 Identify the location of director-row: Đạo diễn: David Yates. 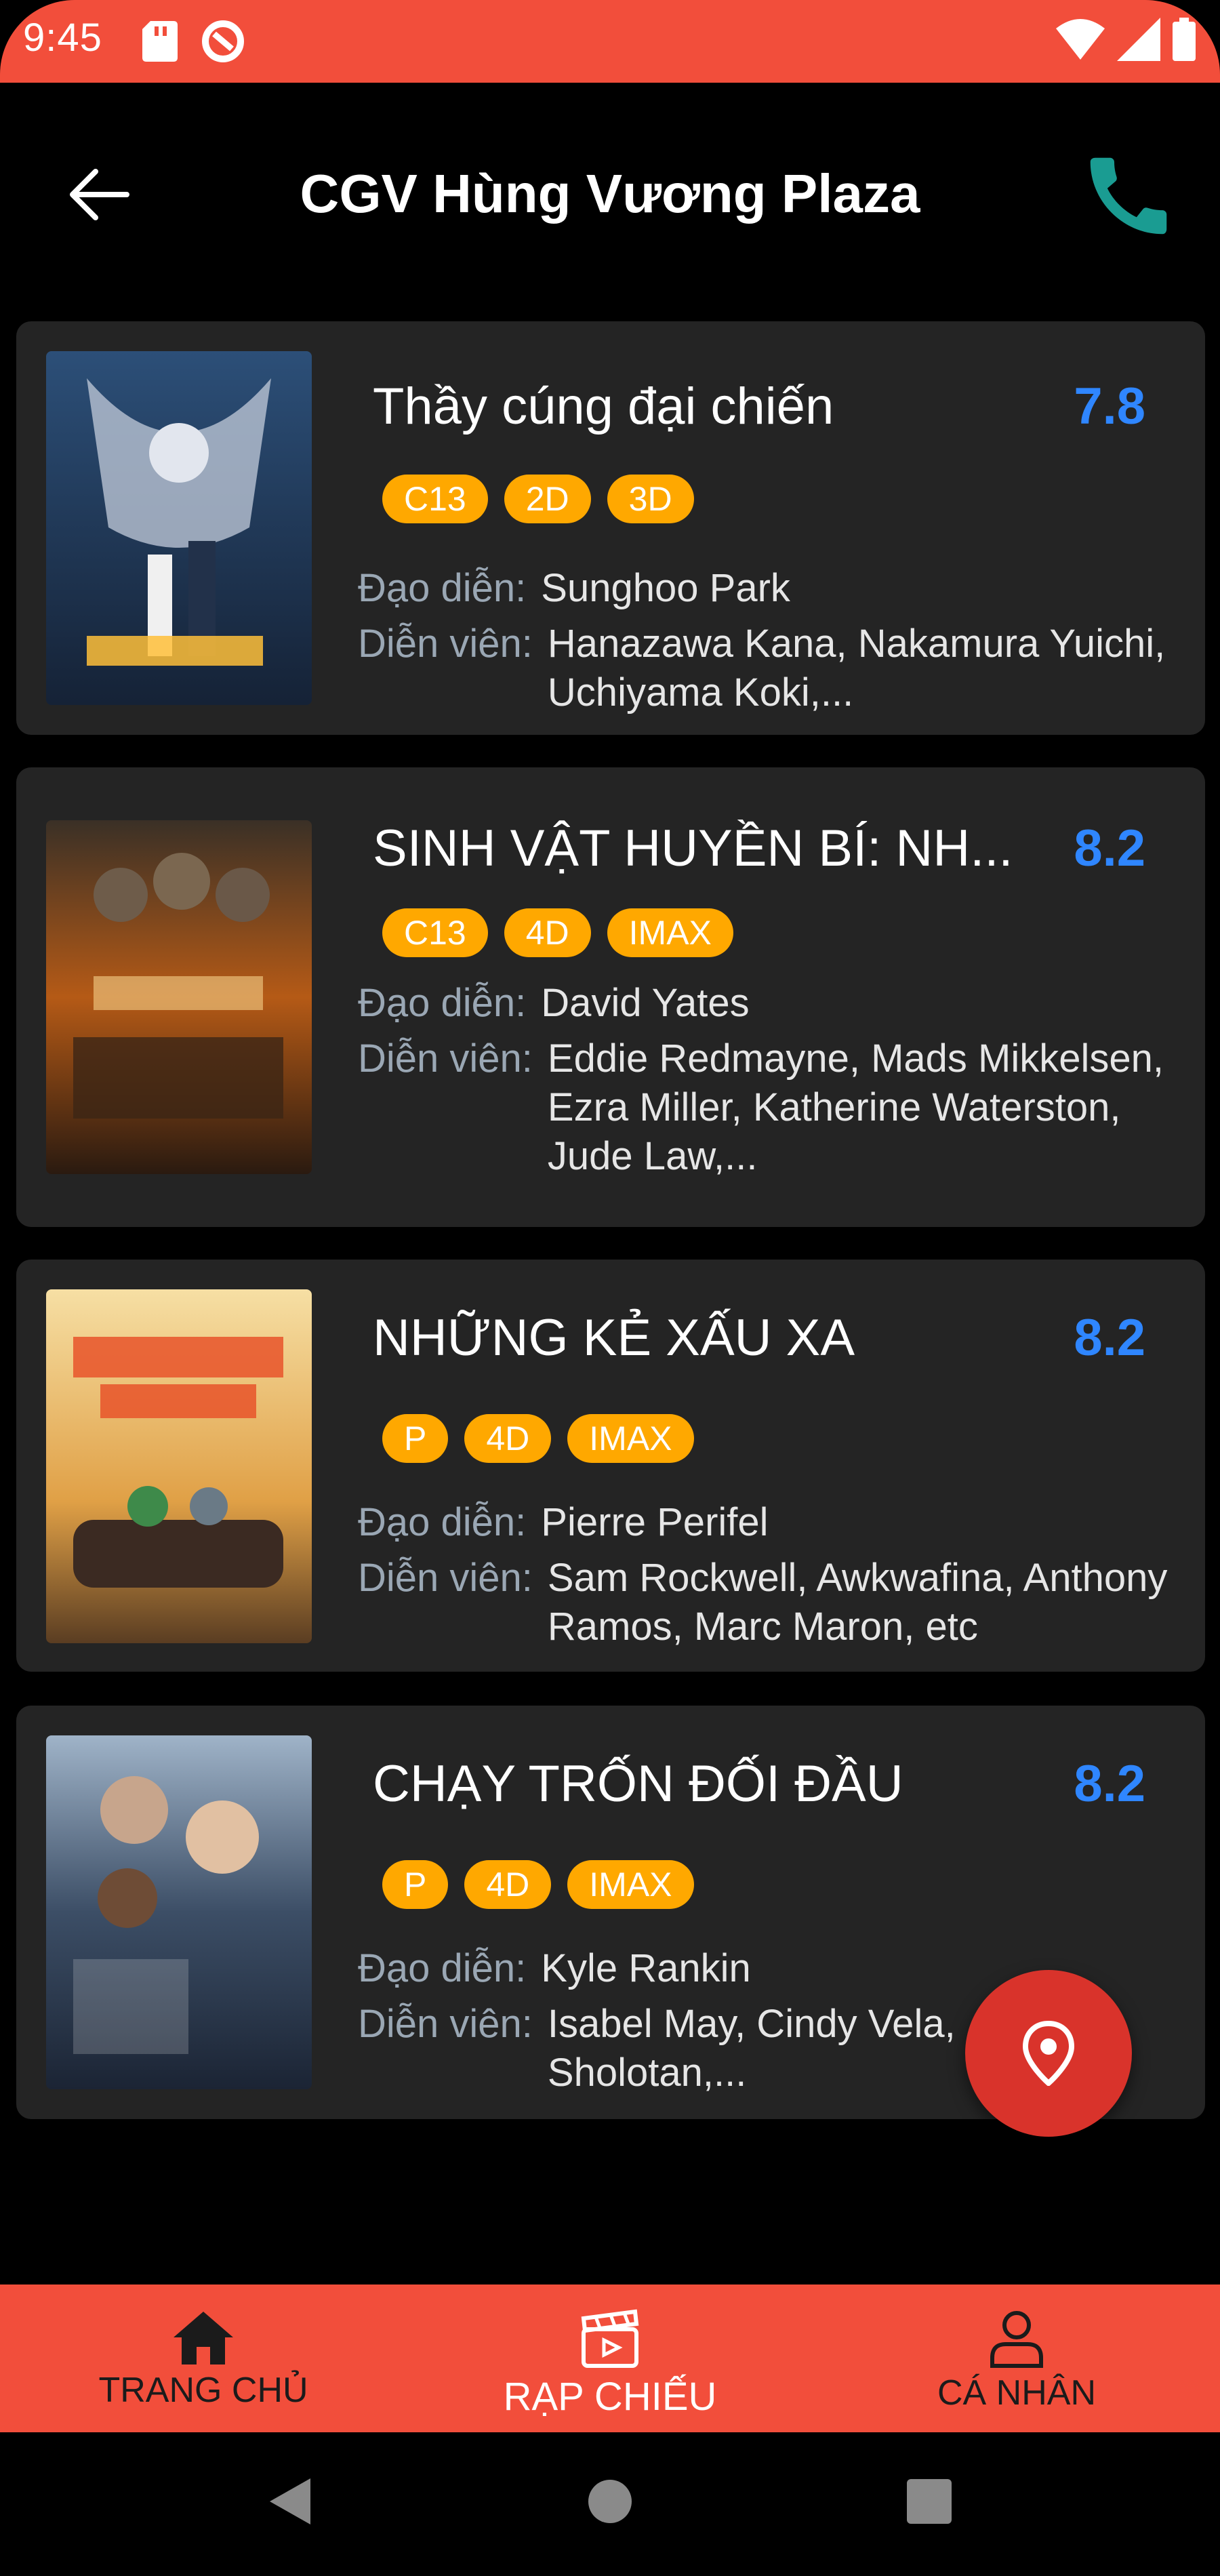
(554, 1003).